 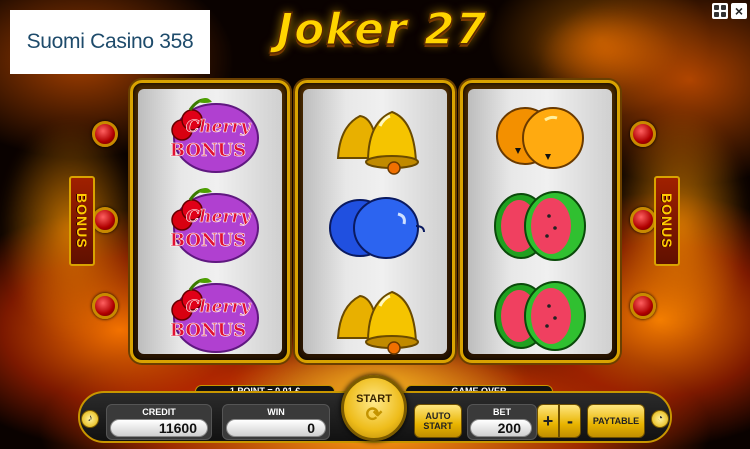 I want to click on casino-logo: Suomi Casino 358, so click(x=110, y=42).